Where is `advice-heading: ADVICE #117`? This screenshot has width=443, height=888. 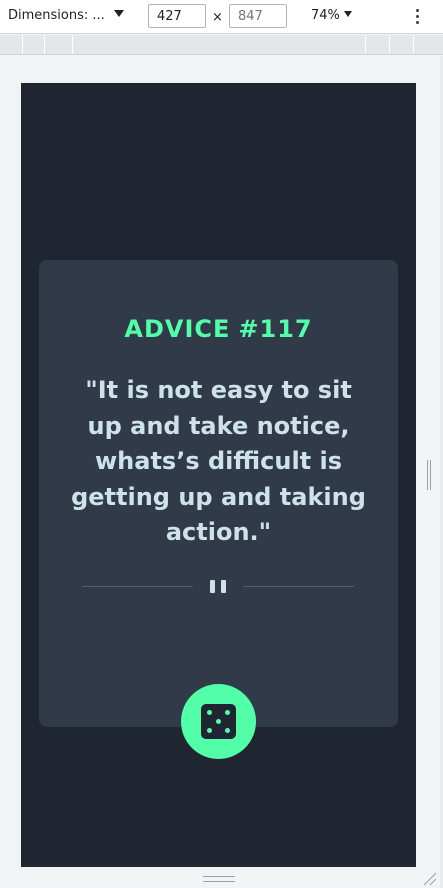 advice-heading: ADVICE #117 is located at coordinates (218, 329).